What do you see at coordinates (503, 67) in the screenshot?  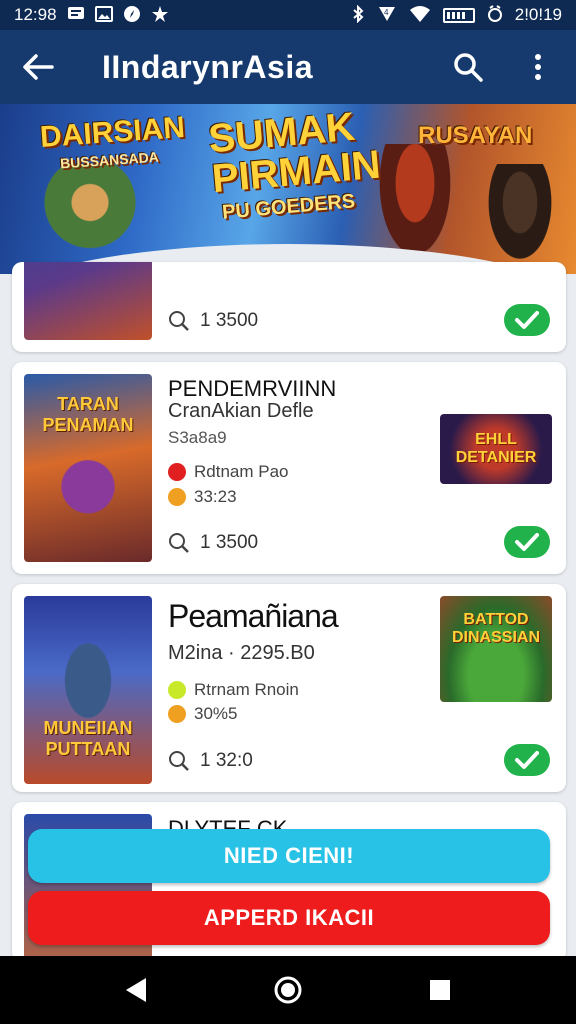 I see `app-bar-actions` at bounding box center [503, 67].